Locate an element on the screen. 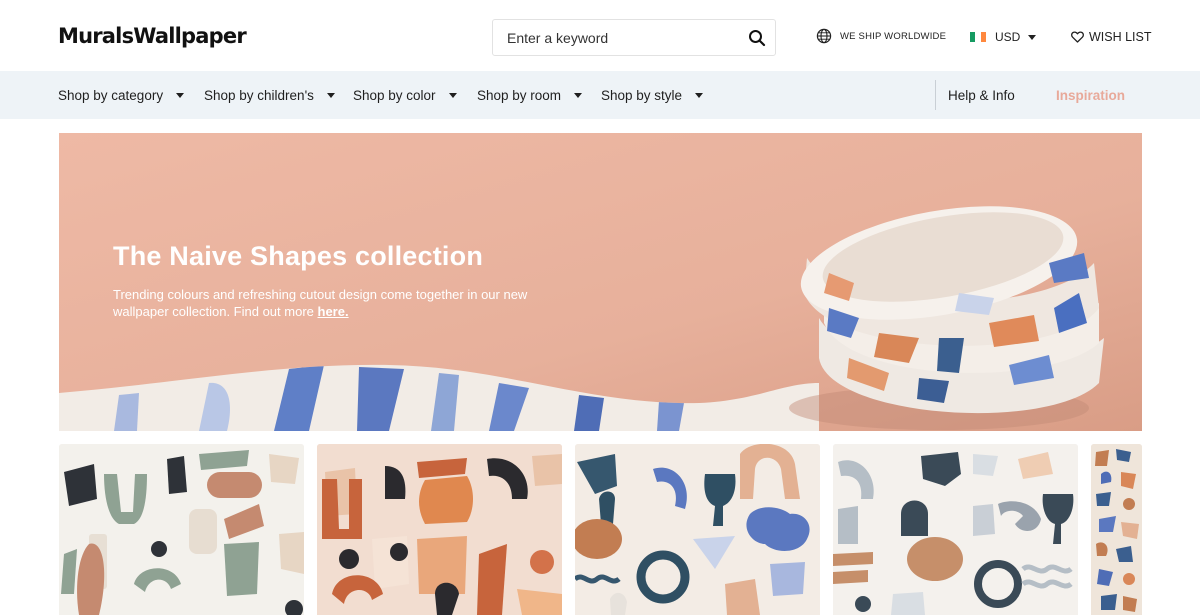 This screenshot has height=615, width=1200. nav-shop-by-room: Shop by room is located at coordinates (530, 95).